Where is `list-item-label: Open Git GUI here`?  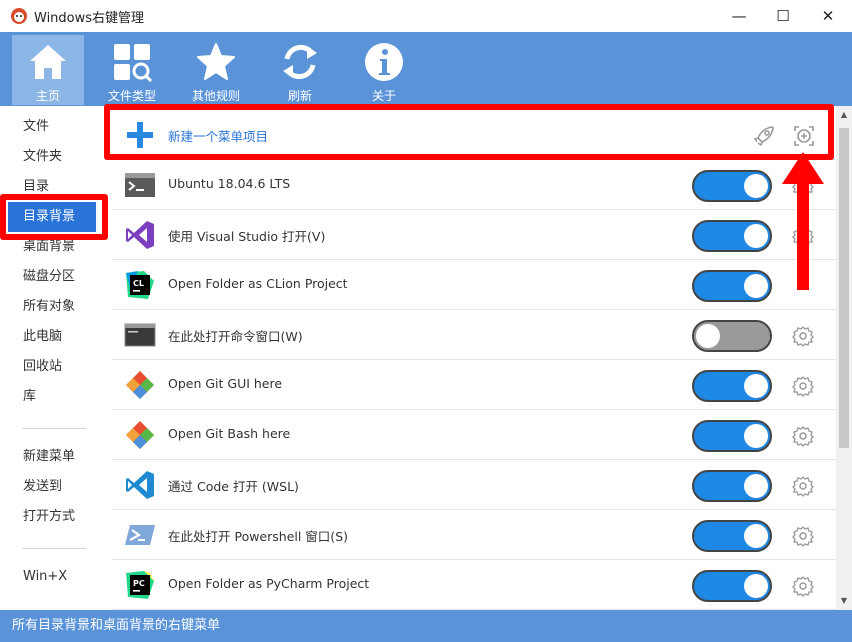
list-item-label: Open Git GUI here is located at coordinates (225, 383).